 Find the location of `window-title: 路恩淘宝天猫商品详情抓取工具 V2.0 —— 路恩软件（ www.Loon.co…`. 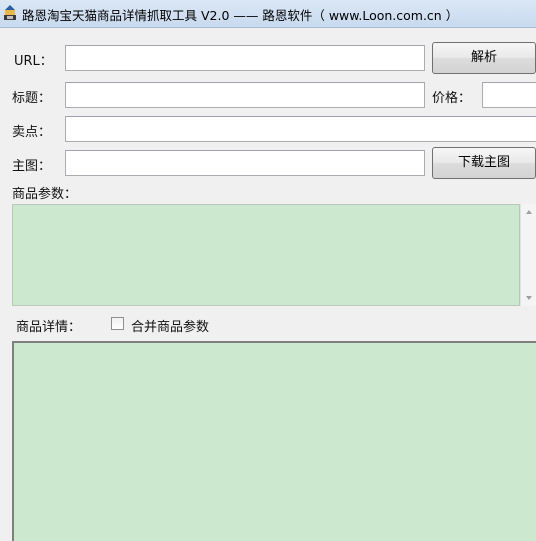

window-title: 路恩淘宝天猫商品详情抓取工具 V2.0 —— 路恩软件（ www.Loon.co… is located at coordinates (240, 15).